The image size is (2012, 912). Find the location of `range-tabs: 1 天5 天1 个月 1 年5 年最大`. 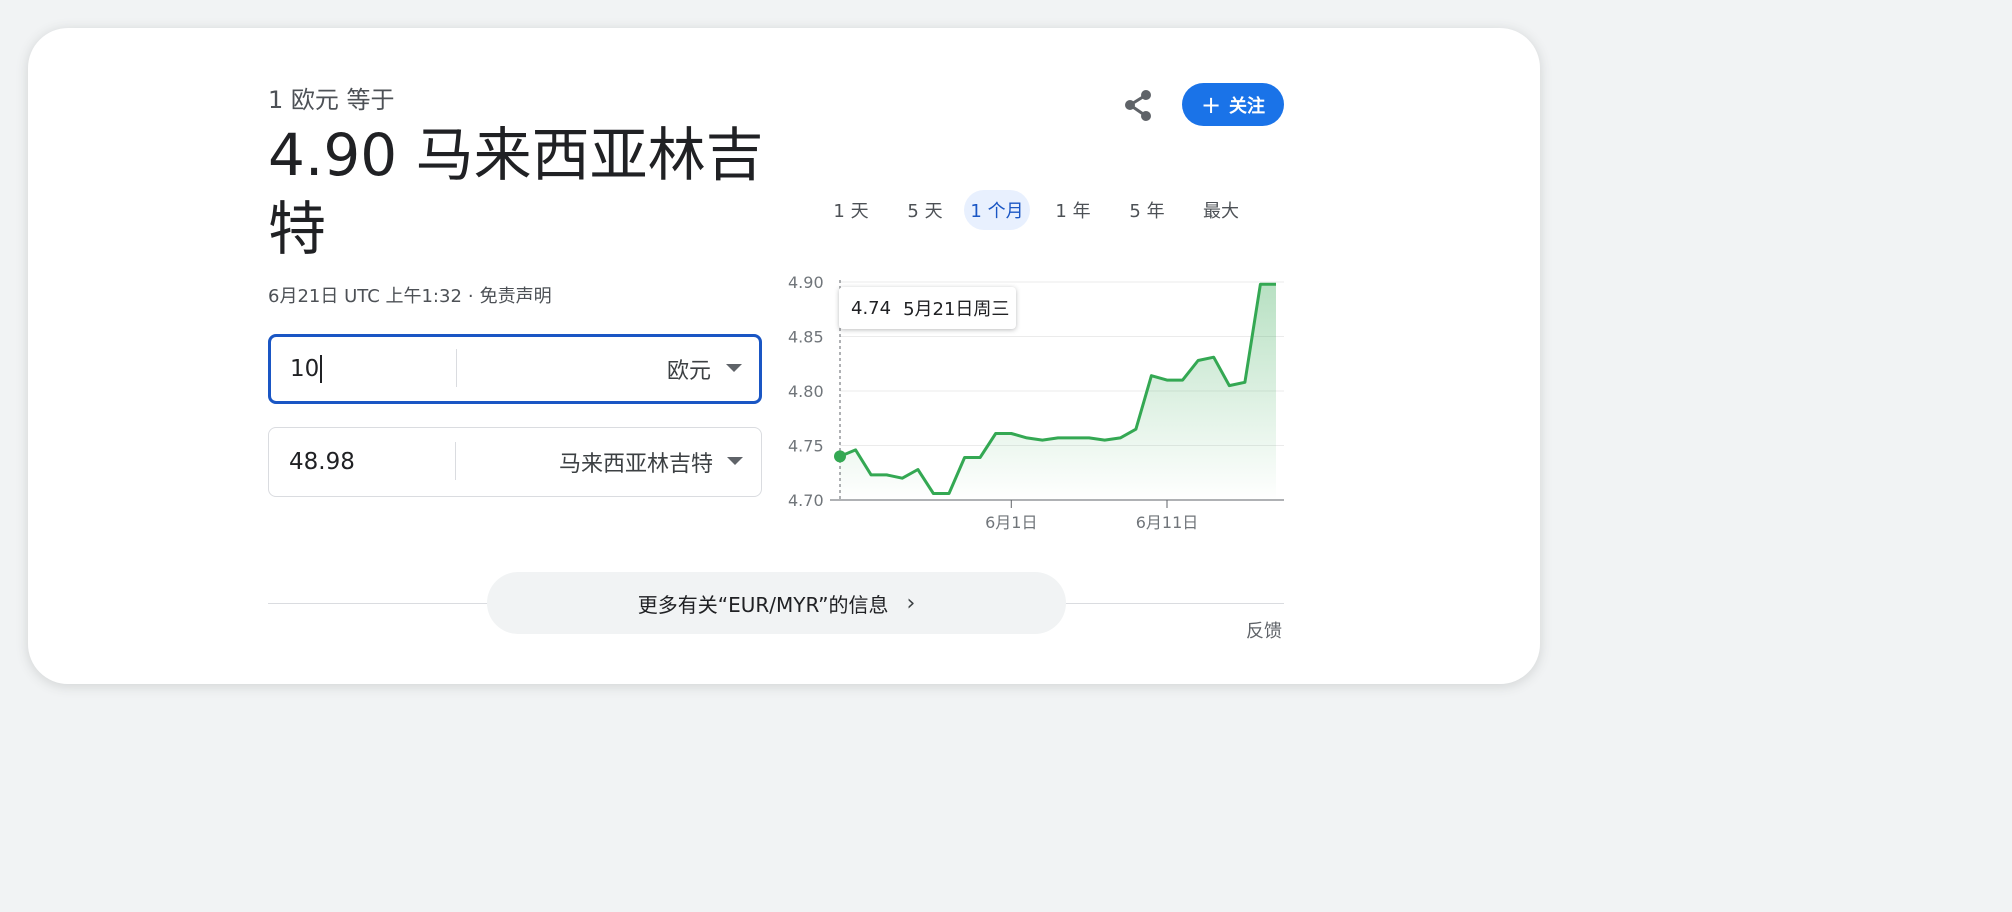

range-tabs: 1 天5 天1 个月 1 年5 年最大 is located at coordinates (1038, 210).